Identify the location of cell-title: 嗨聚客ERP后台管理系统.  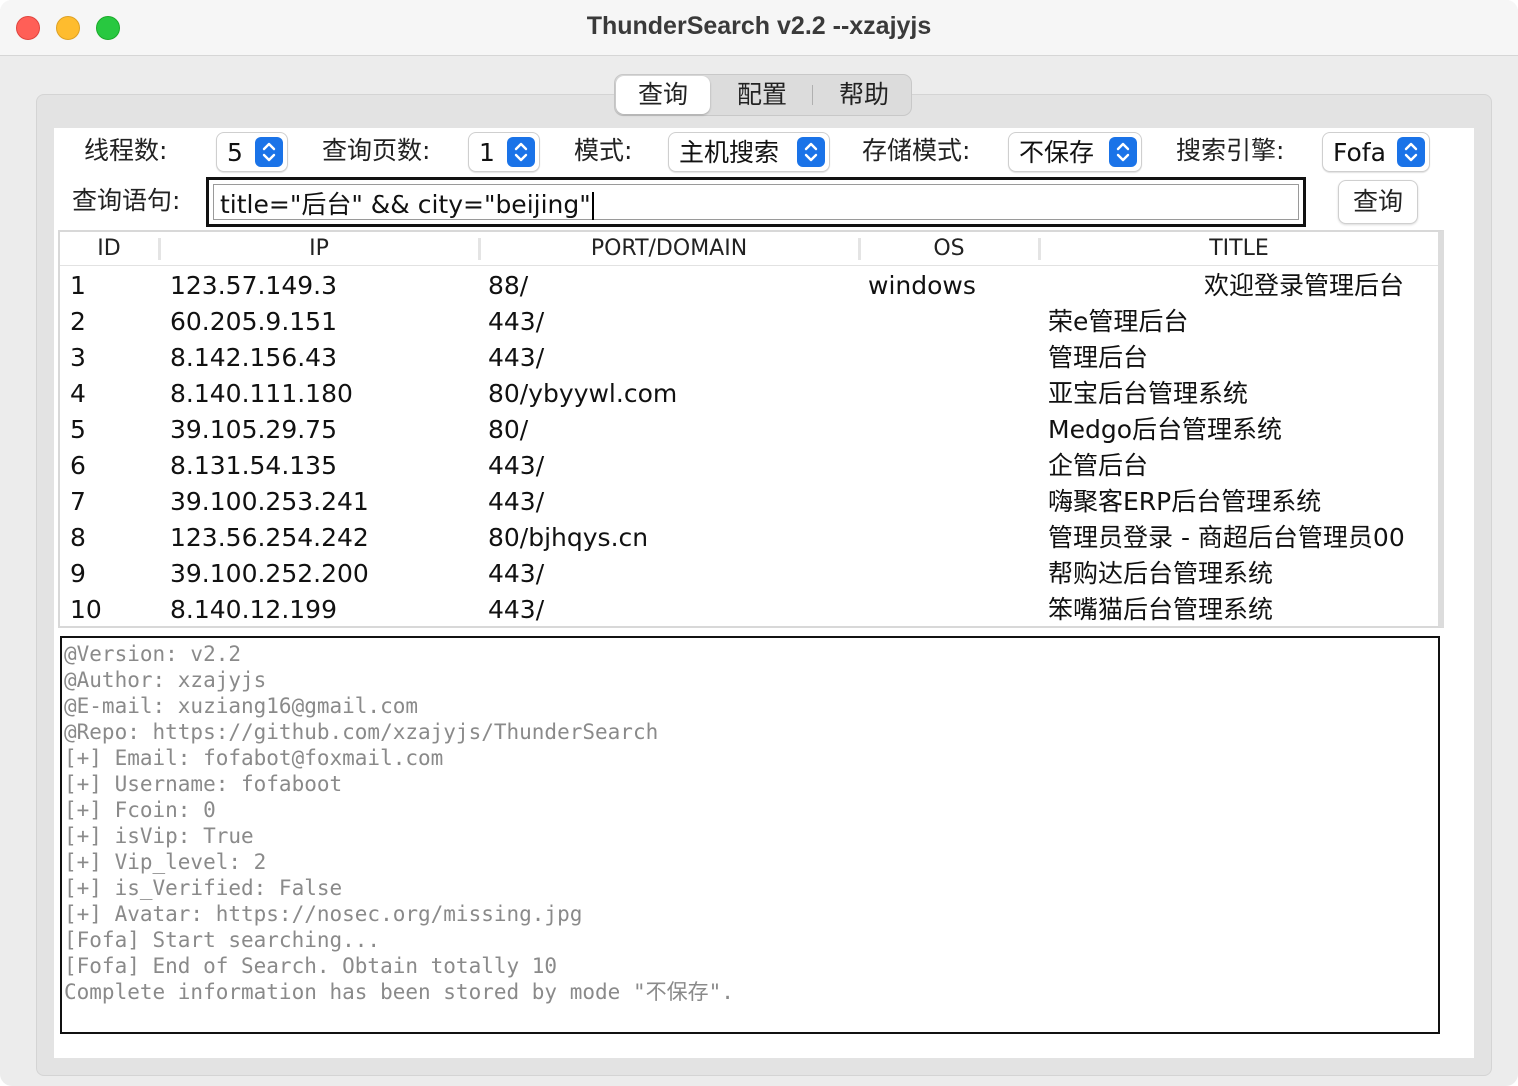
(1185, 501).